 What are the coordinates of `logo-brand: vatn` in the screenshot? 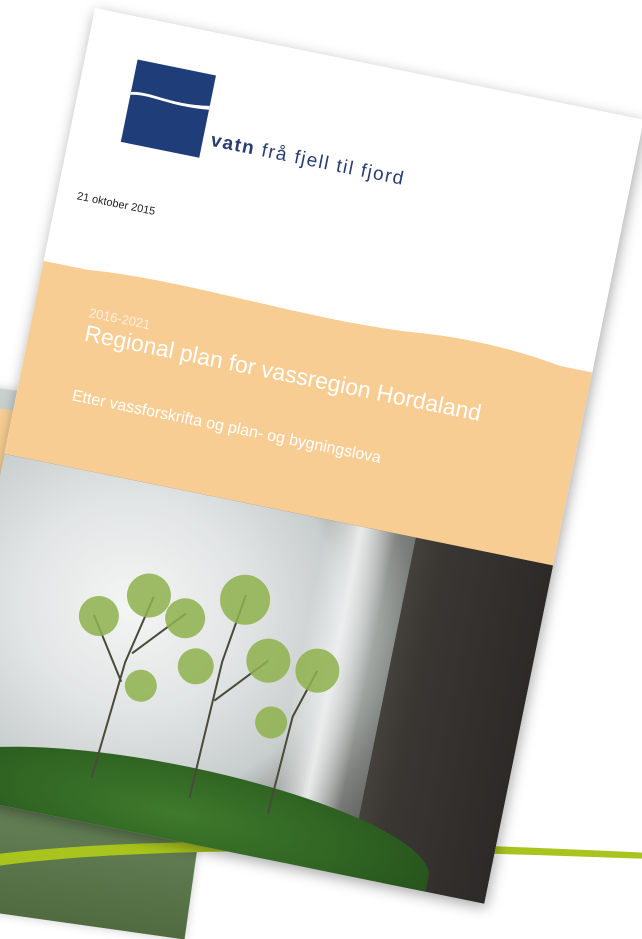 It's located at (233, 144).